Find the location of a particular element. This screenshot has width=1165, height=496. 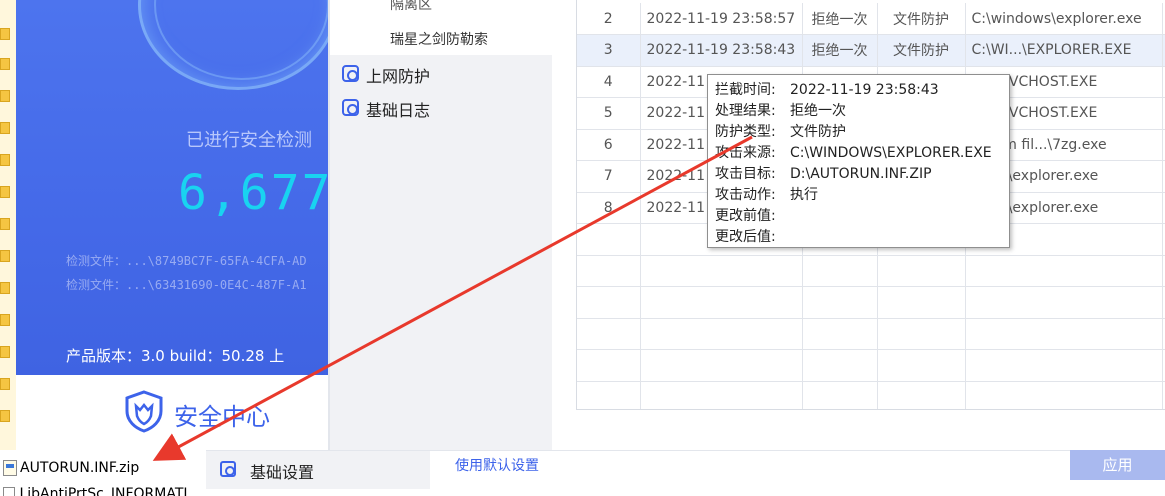

log-icon is located at coordinates (350, 107).